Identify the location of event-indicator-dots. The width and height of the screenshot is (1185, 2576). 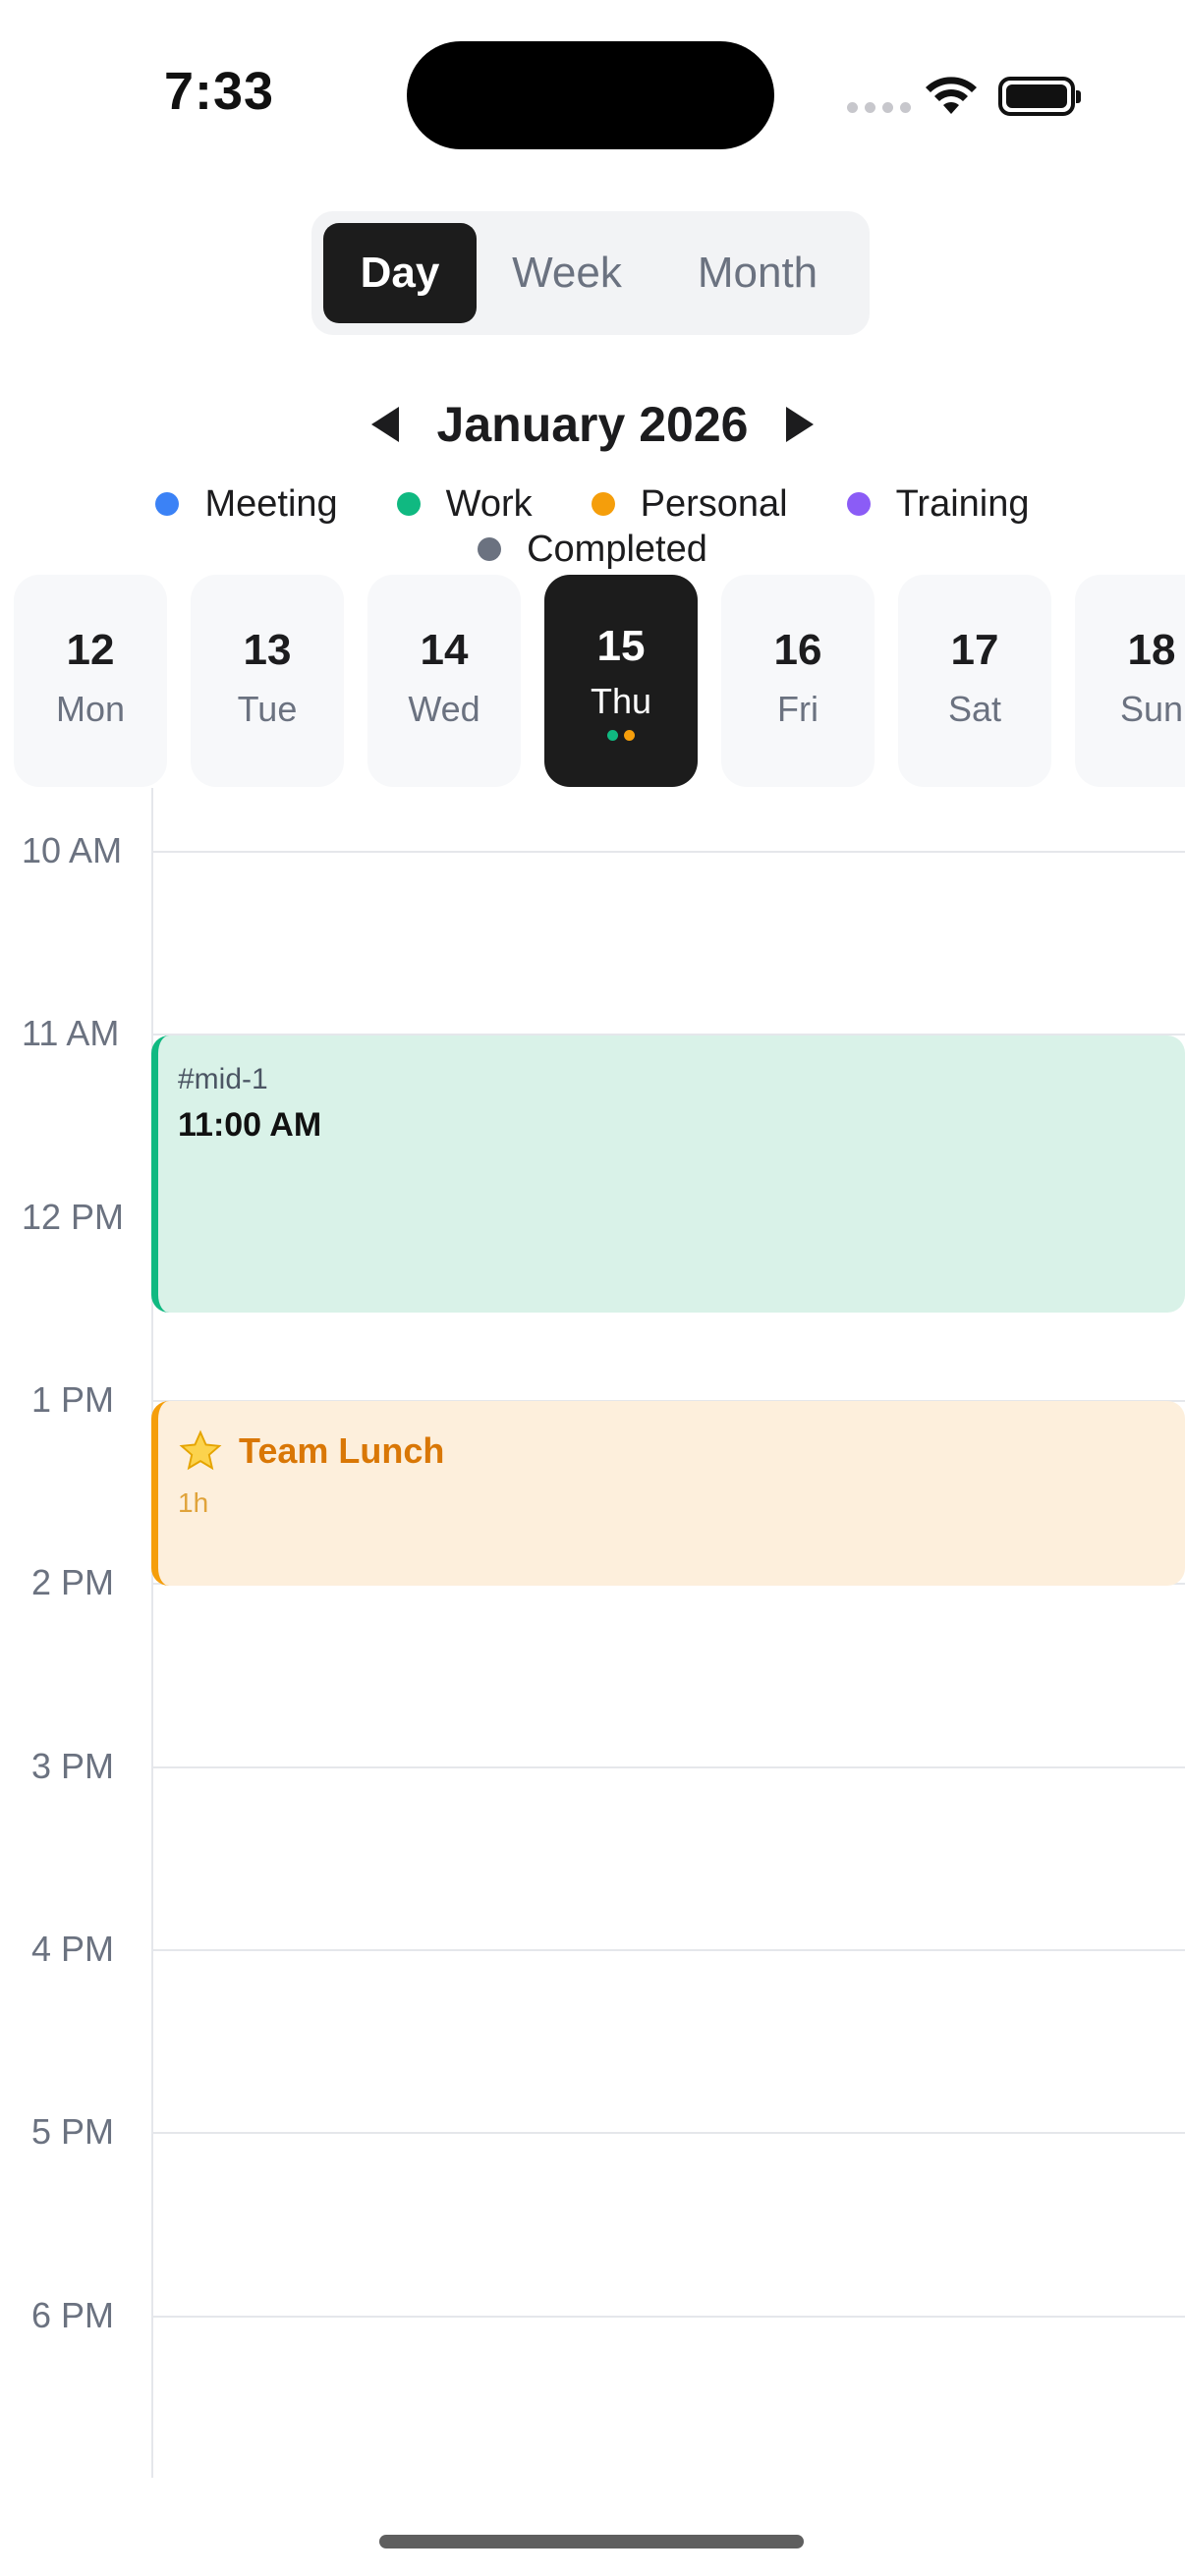
(621, 735).